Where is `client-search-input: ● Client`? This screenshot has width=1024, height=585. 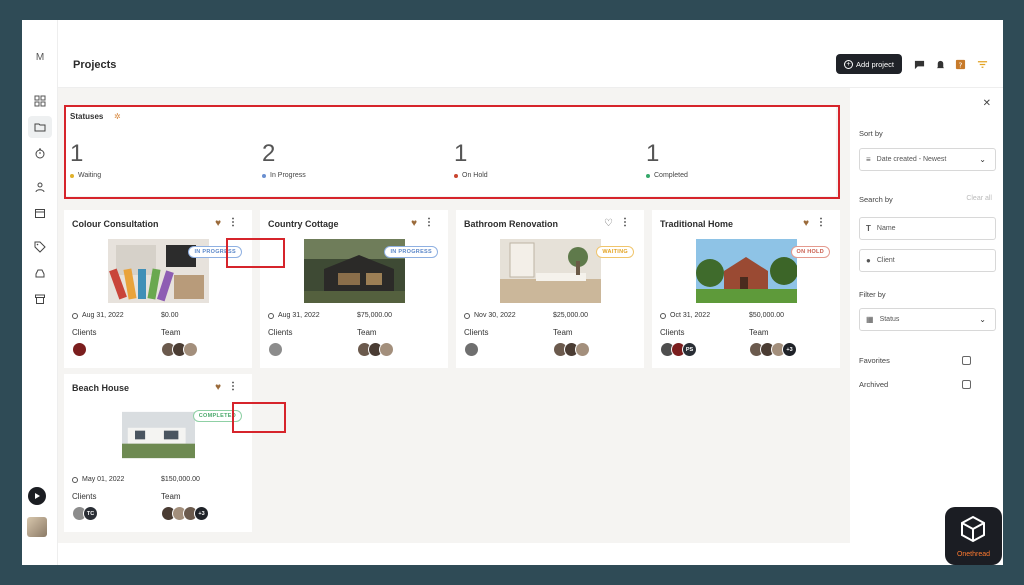
client-search-input: ● Client is located at coordinates (927, 260).